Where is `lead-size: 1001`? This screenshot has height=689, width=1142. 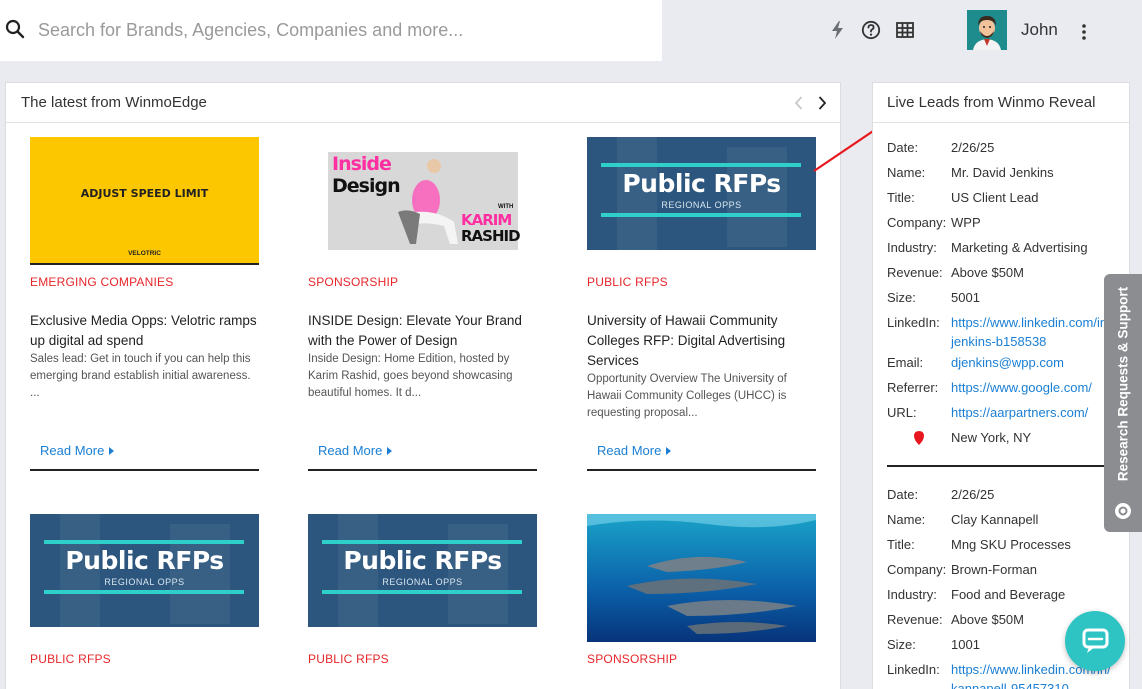
lead-size: 1001 is located at coordinates (965, 644).